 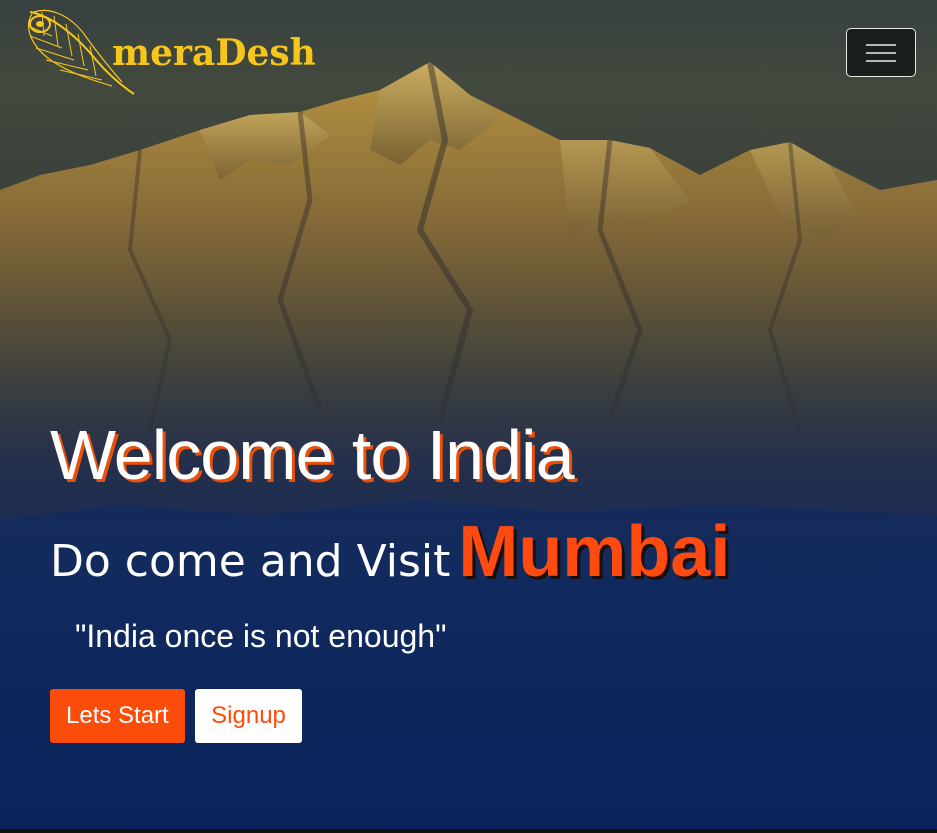 I want to click on bottom-divider, so click(x=468, y=831).